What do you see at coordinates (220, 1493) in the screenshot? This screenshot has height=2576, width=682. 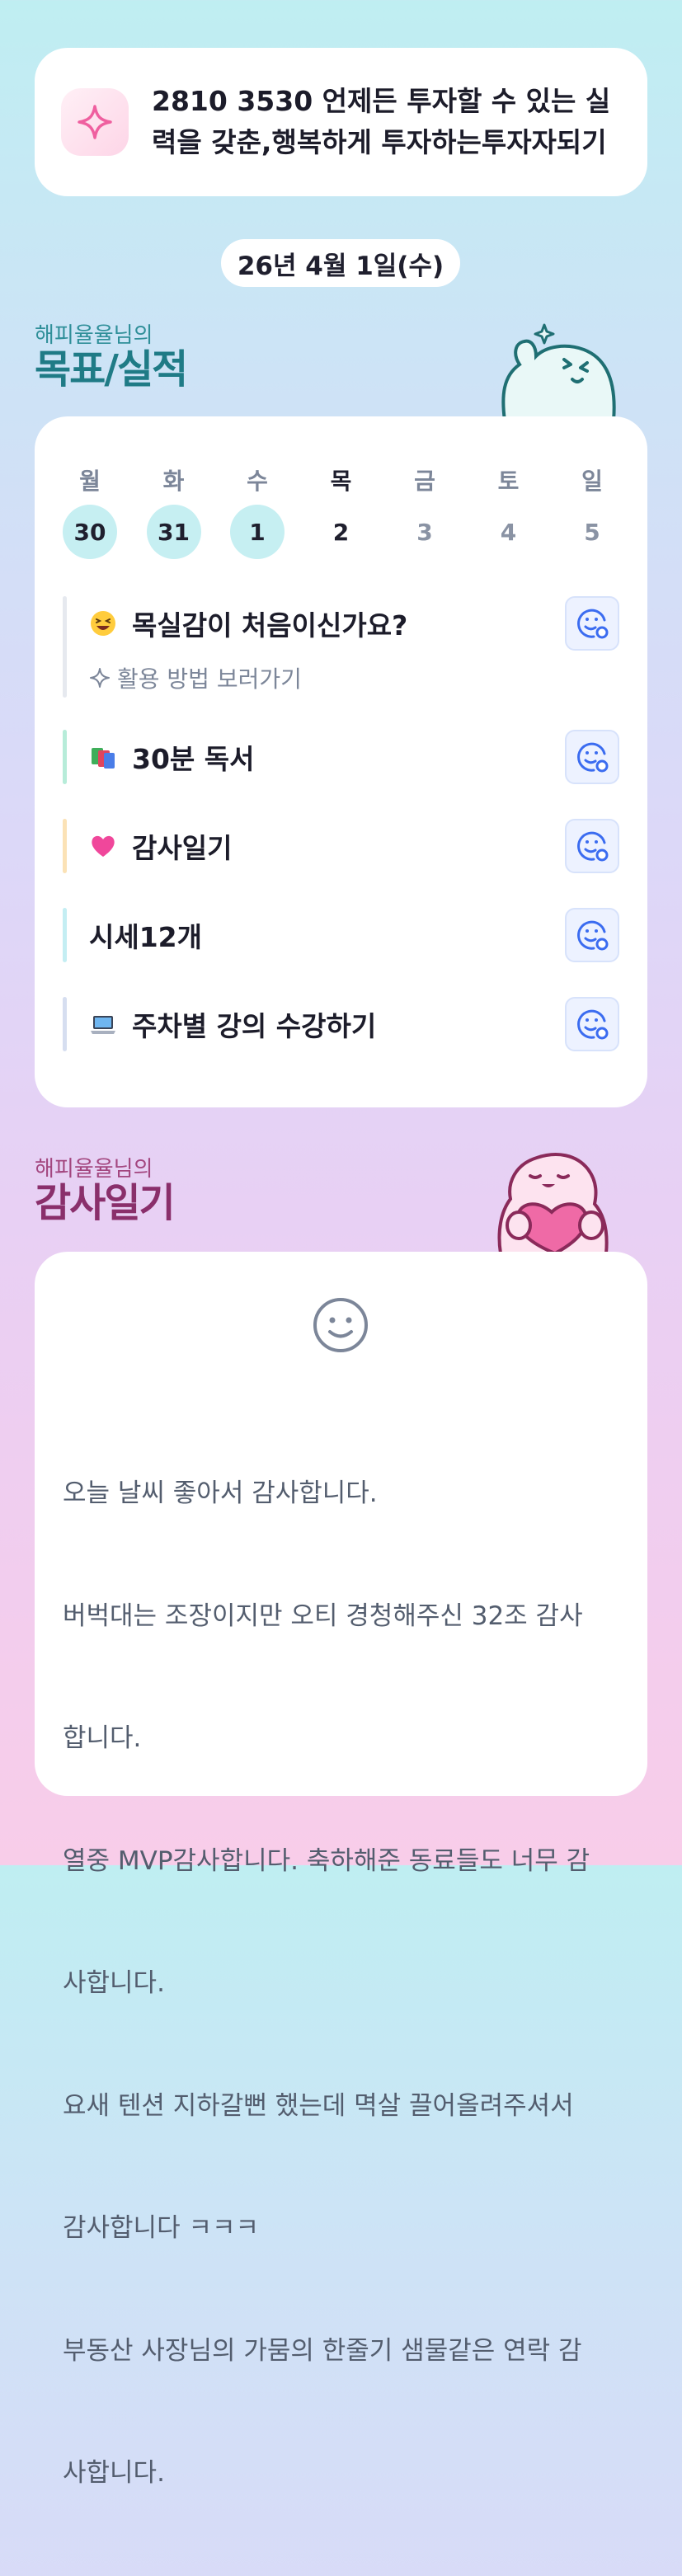 I see `diary-line: 오늘 날씨 좋아서 감사합니다.` at bounding box center [220, 1493].